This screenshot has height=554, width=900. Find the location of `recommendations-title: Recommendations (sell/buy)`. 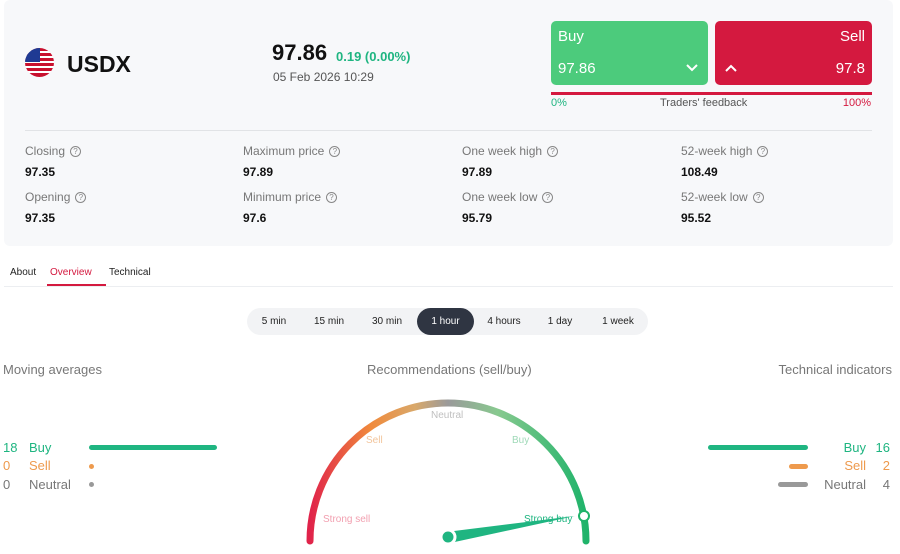

recommendations-title: Recommendations (sell/buy) is located at coordinates (449, 369).